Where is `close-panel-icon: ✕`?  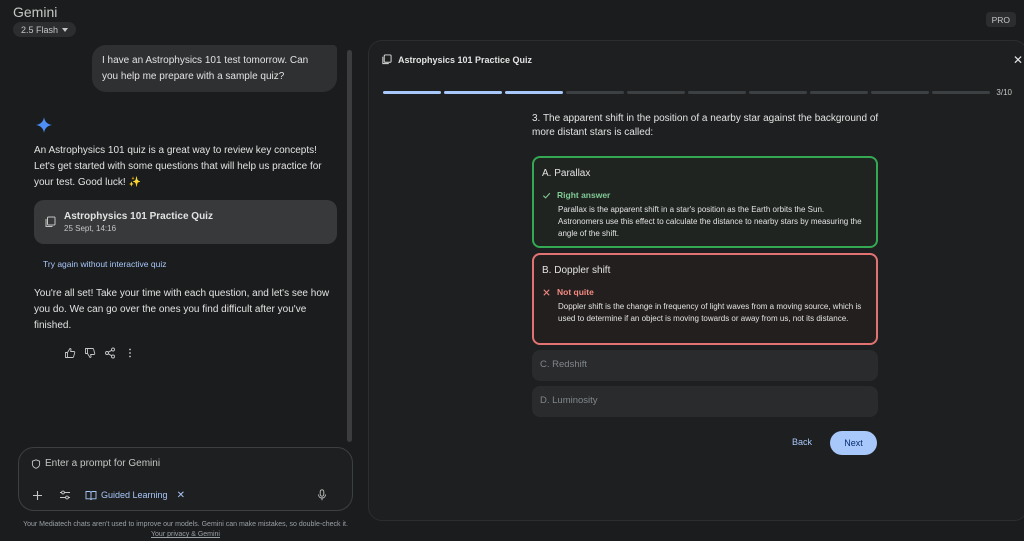
close-panel-icon: ✕ is located at coordinates (1018, 60).